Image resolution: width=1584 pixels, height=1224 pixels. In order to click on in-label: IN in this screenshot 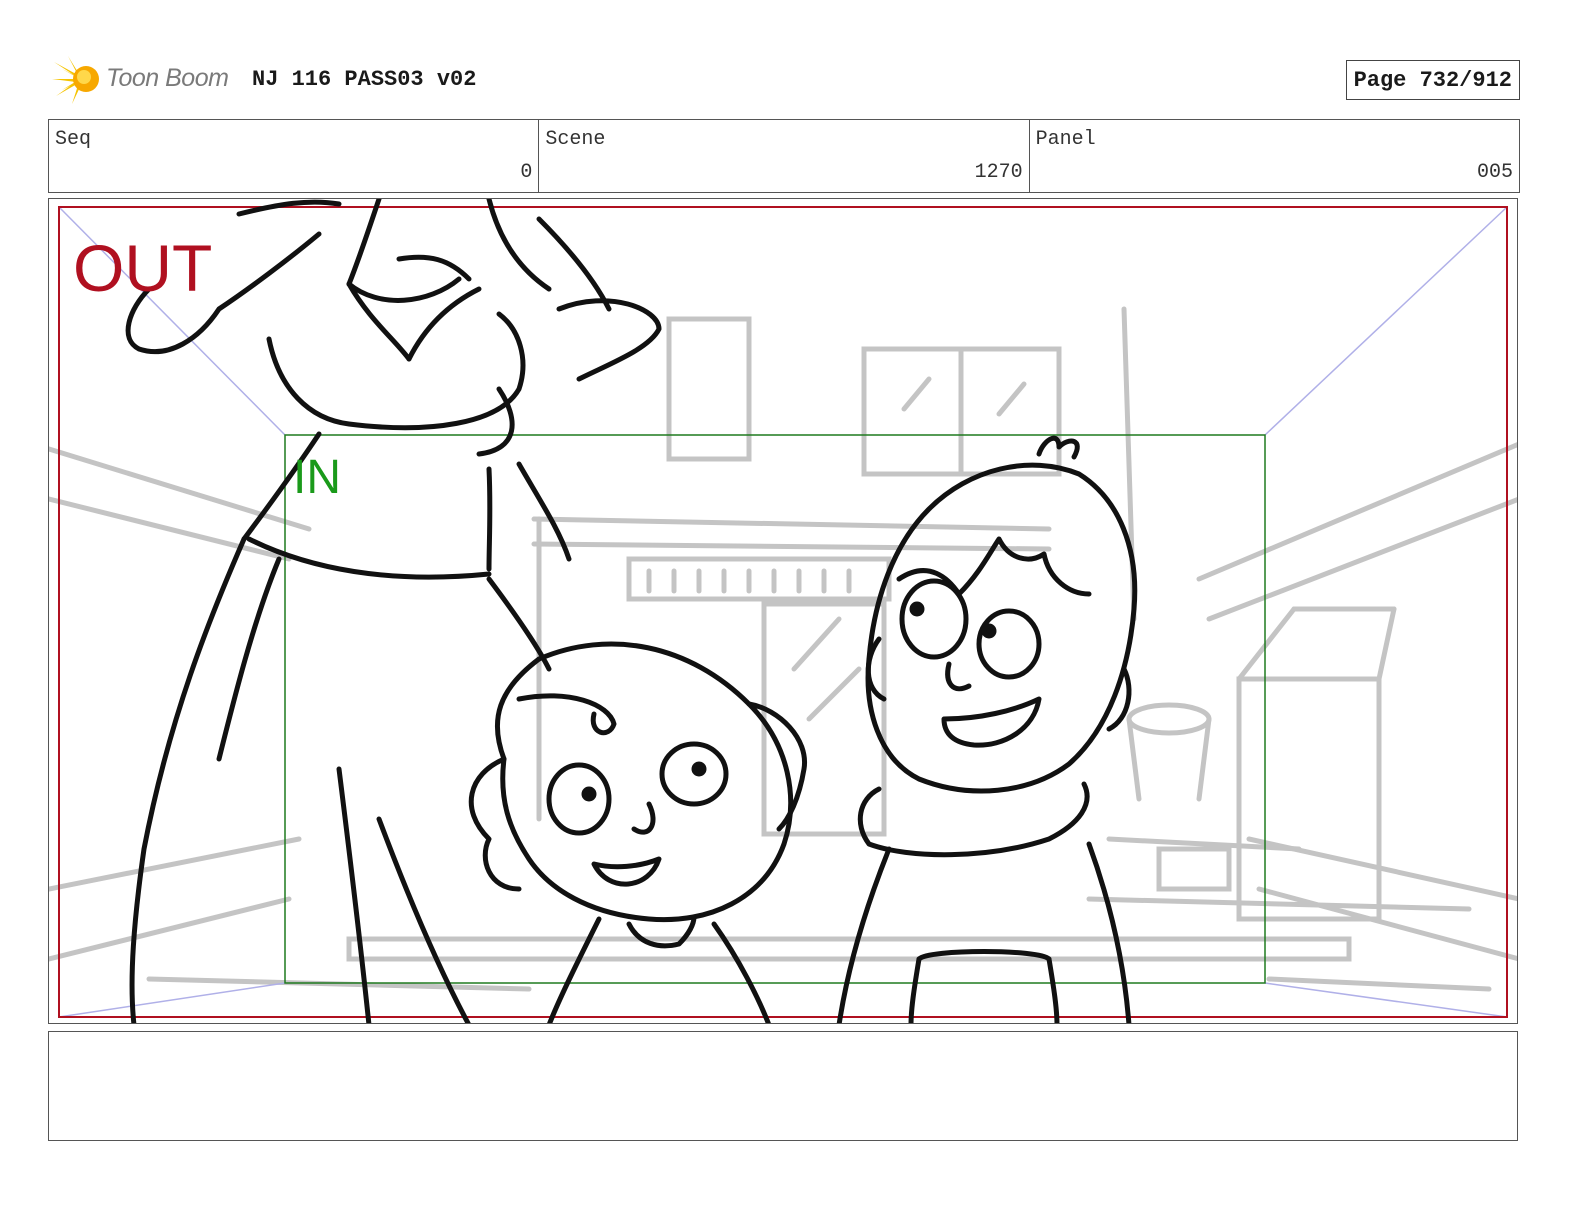, I will do `click(317, 477)`.